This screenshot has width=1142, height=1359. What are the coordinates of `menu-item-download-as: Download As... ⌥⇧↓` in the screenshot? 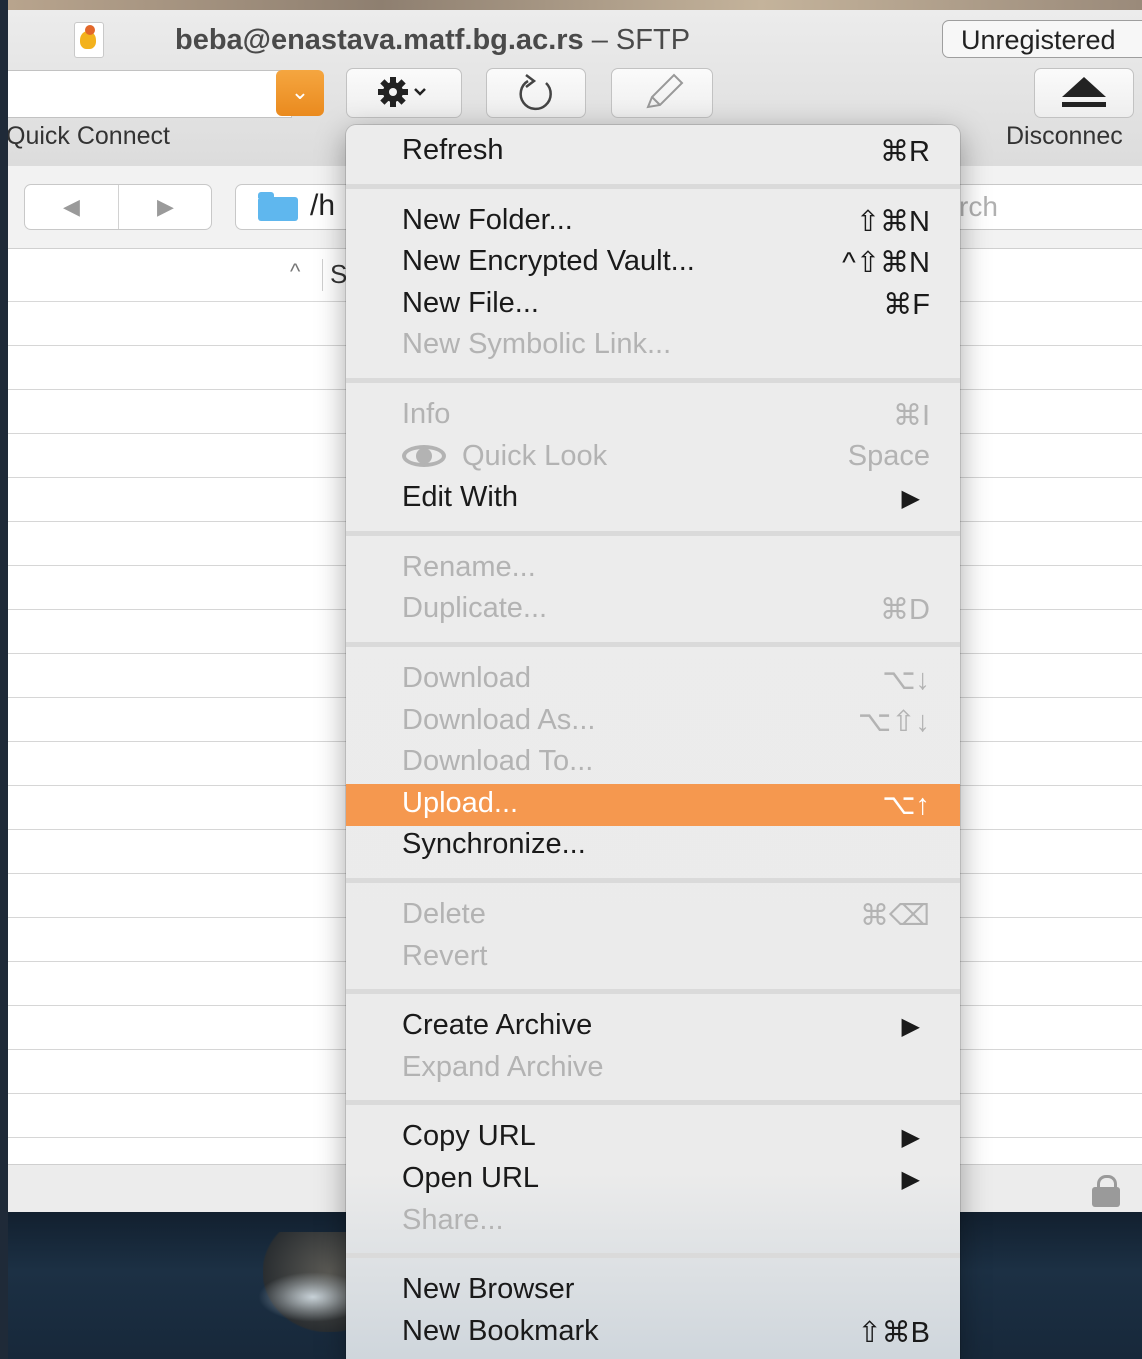 It's located at (653, 722).